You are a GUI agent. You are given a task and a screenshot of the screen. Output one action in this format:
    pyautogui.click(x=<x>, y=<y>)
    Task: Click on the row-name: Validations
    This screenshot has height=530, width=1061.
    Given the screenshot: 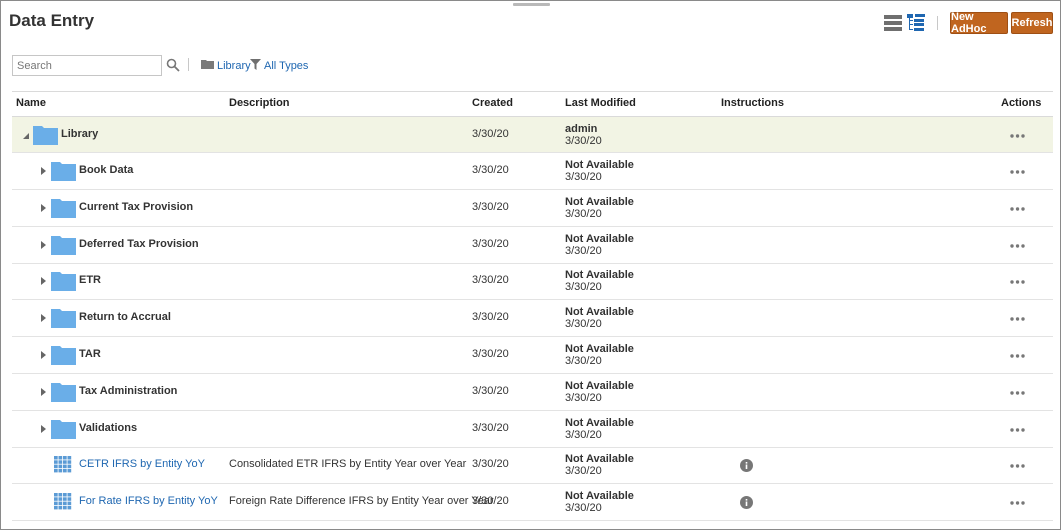 What is the action you would take?
    pyautogui.click(x=108, y=428)
    